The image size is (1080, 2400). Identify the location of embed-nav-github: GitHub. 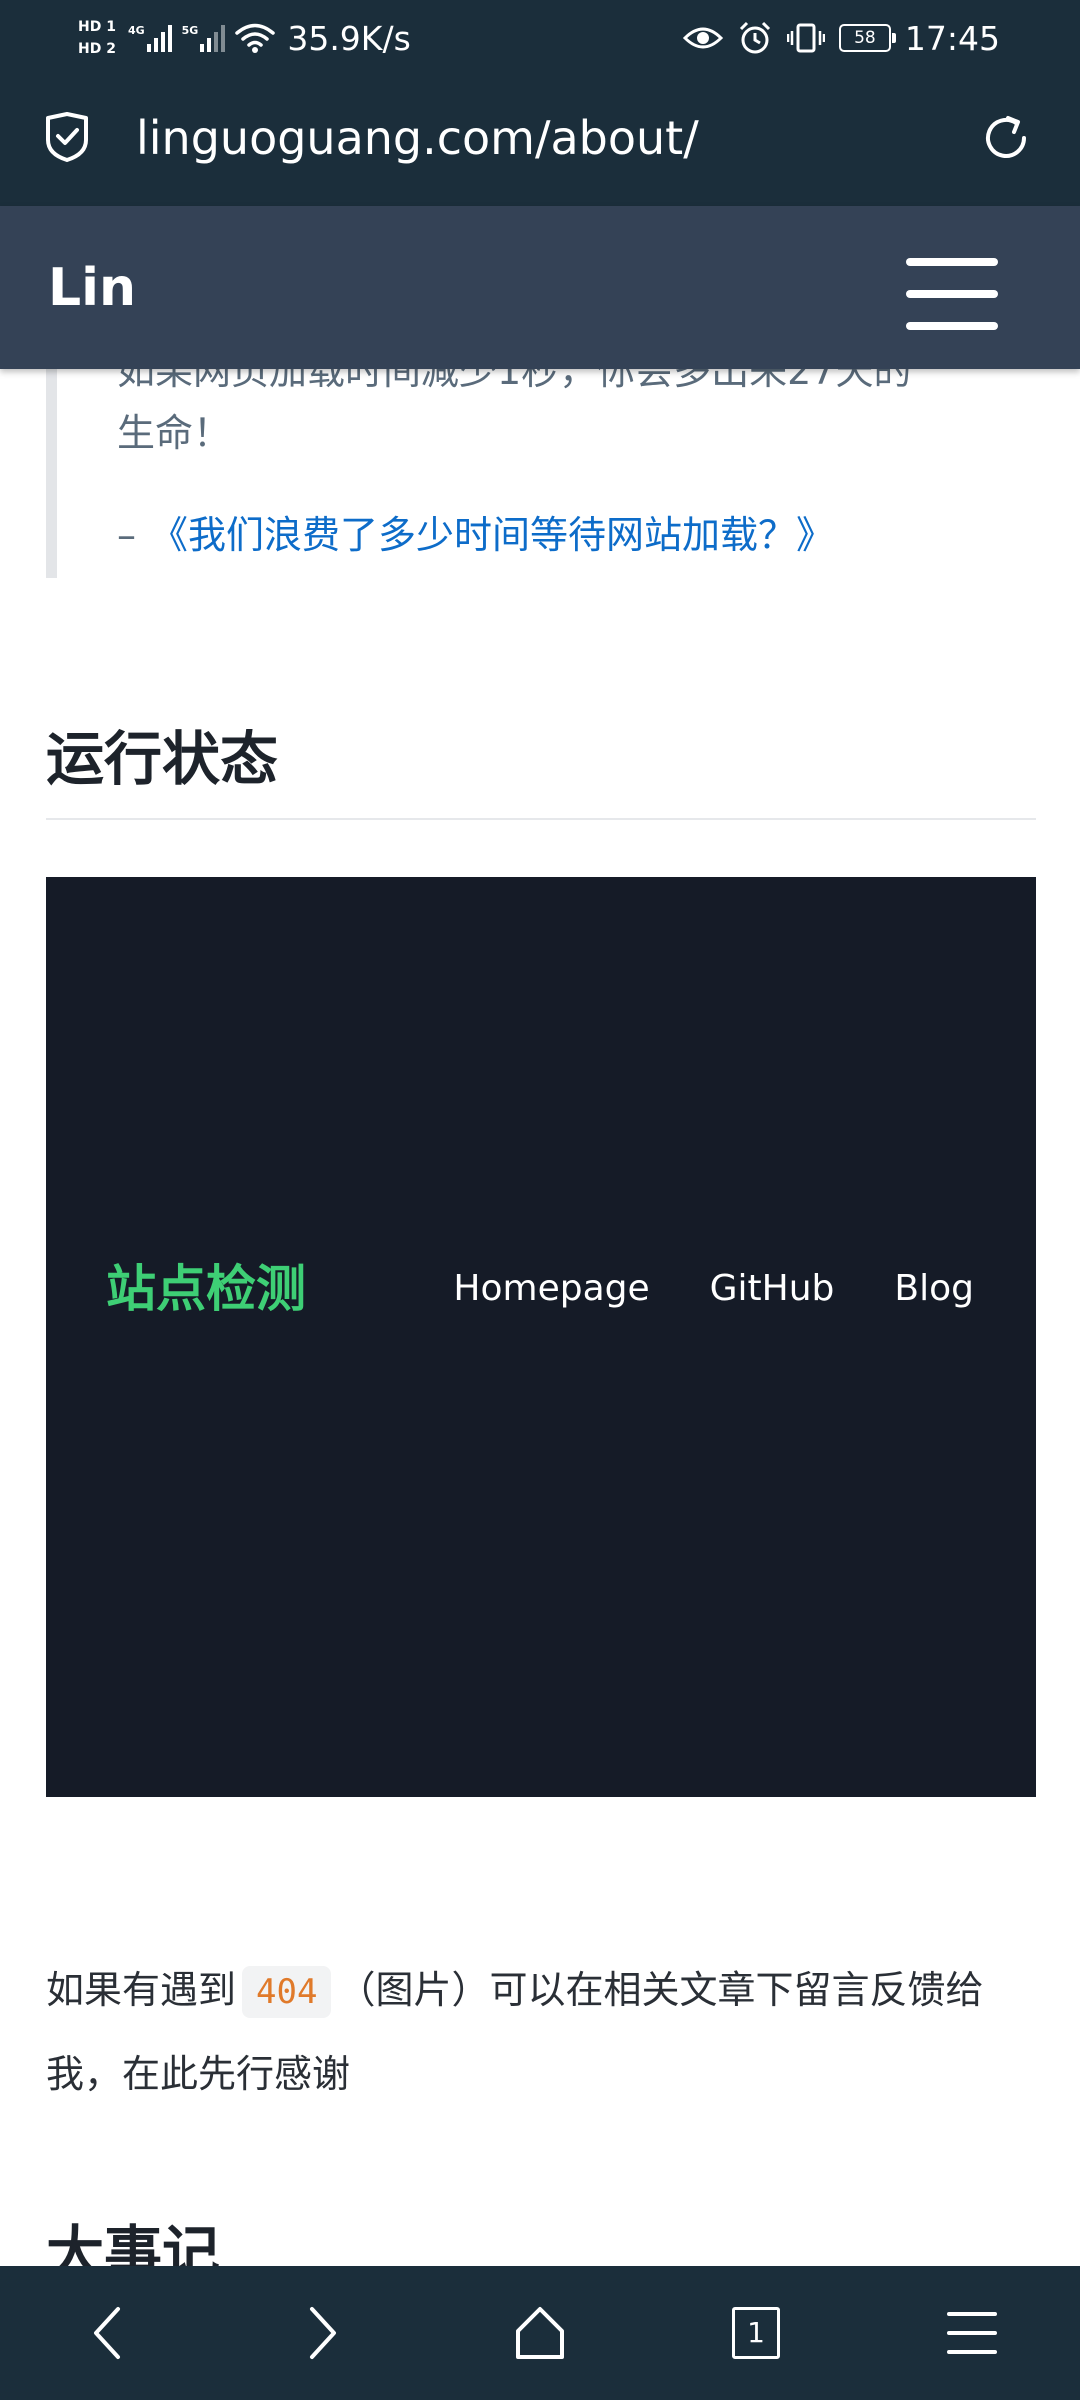
(772, 1289).